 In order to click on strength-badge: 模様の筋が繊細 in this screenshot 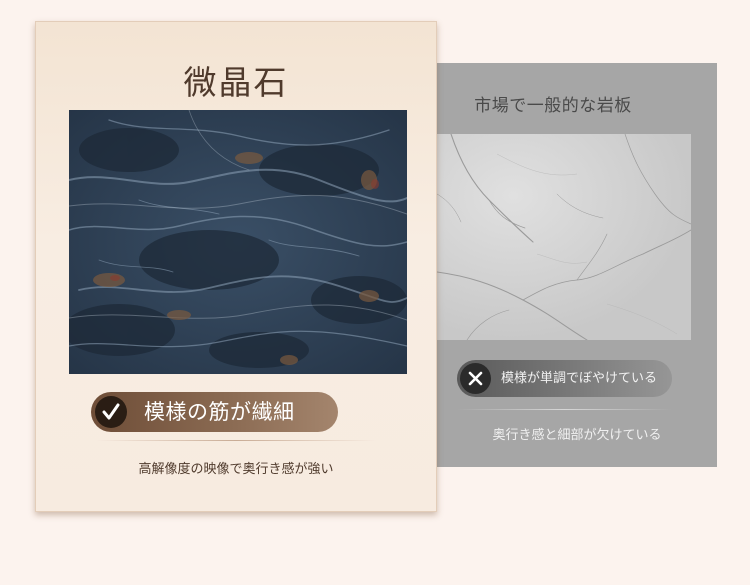, I will do `click(214, 412)`.